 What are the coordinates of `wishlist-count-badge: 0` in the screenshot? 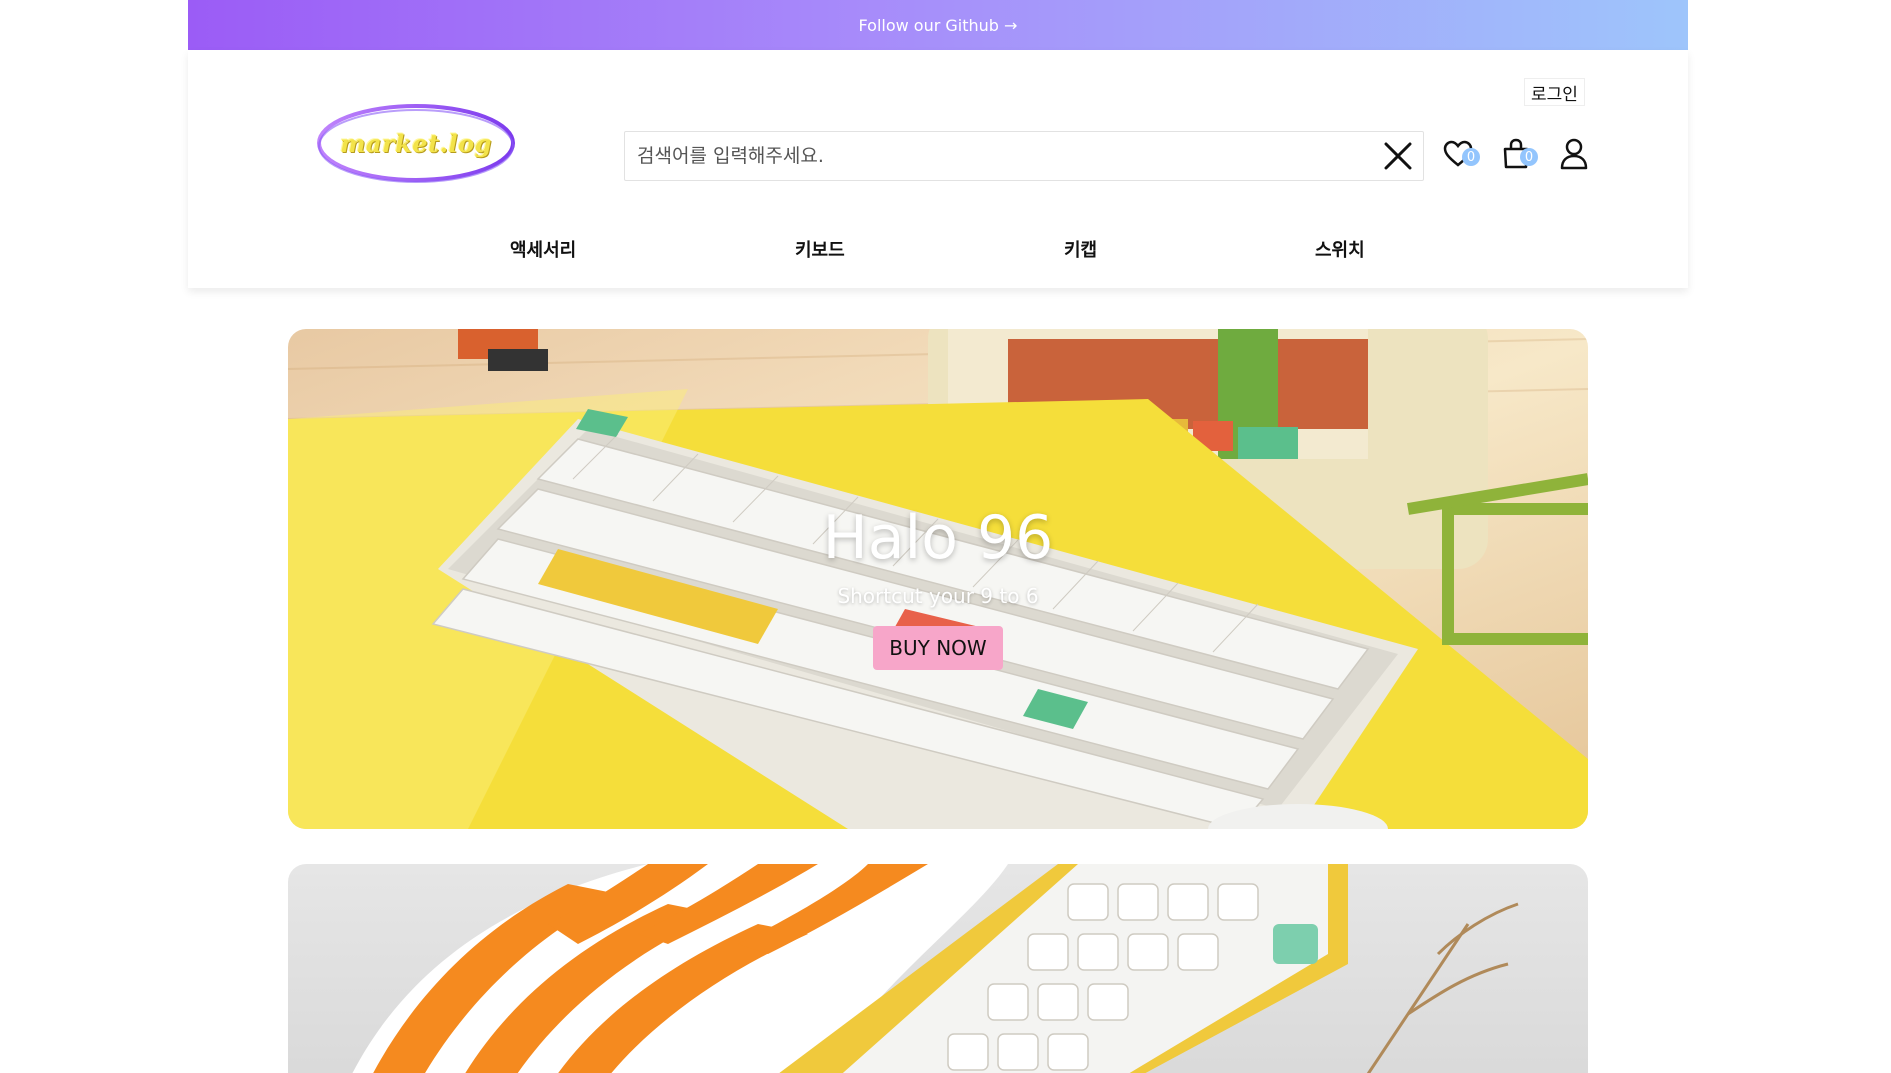 It's located at (1471, 157).